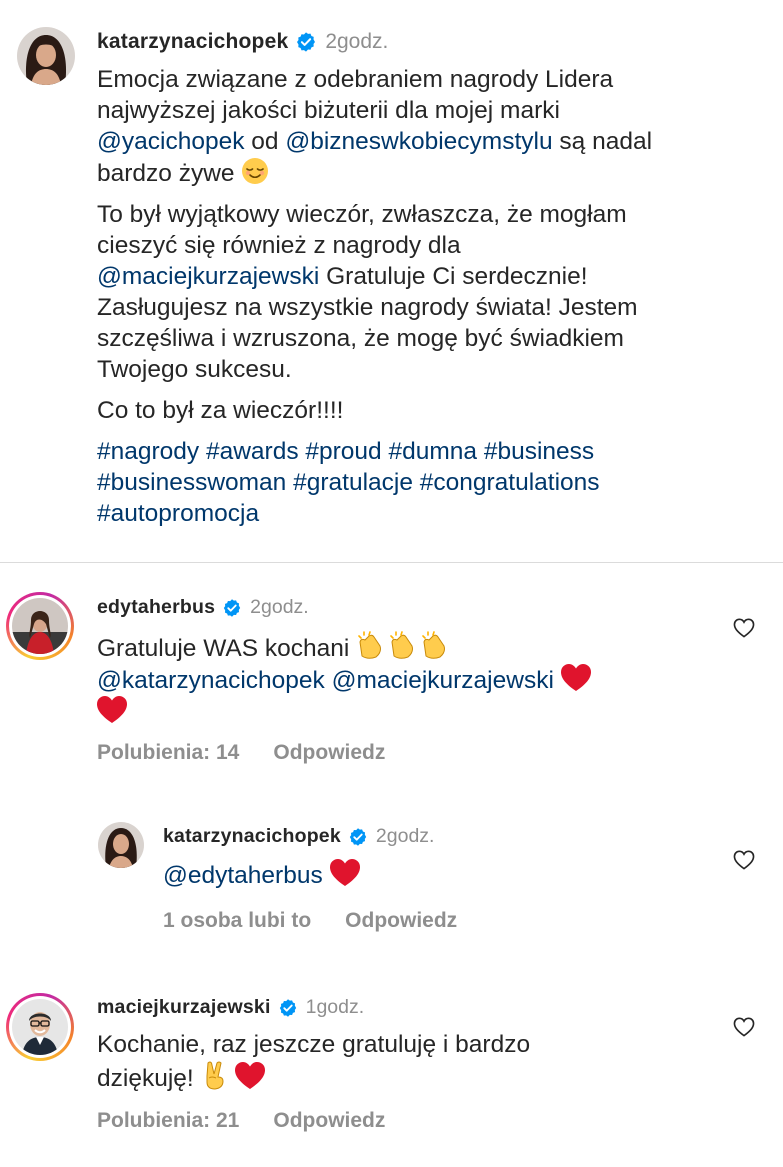 Image resolution: width=783 pixels, height=1167 pixels. What do you see at coordinates (211, 680) in the screenshot?
I see `mention-link: @katarzynacichopek` at bounding box center [211, 680].